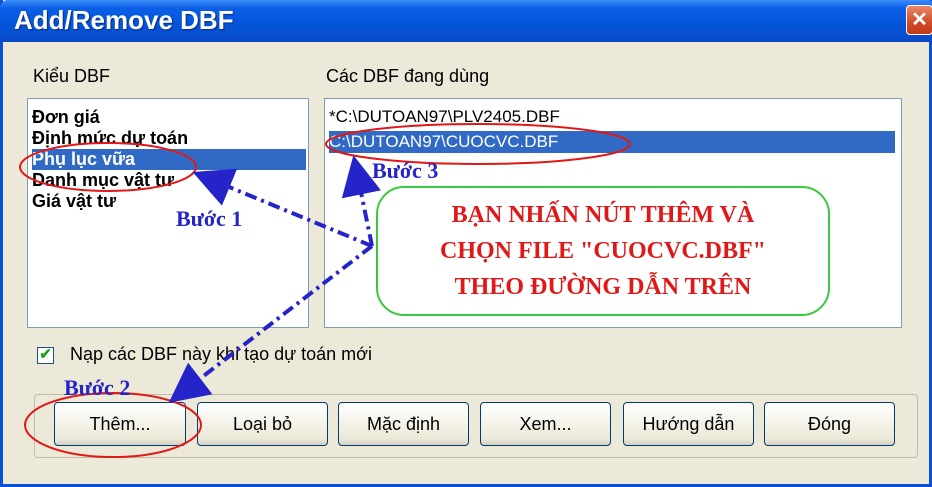 This screenshot has width=932, height=487. What do you see at coordinates (271, 323) in the screenshot?
I see `arrow-to-step2` at bounding box center [271, 323].